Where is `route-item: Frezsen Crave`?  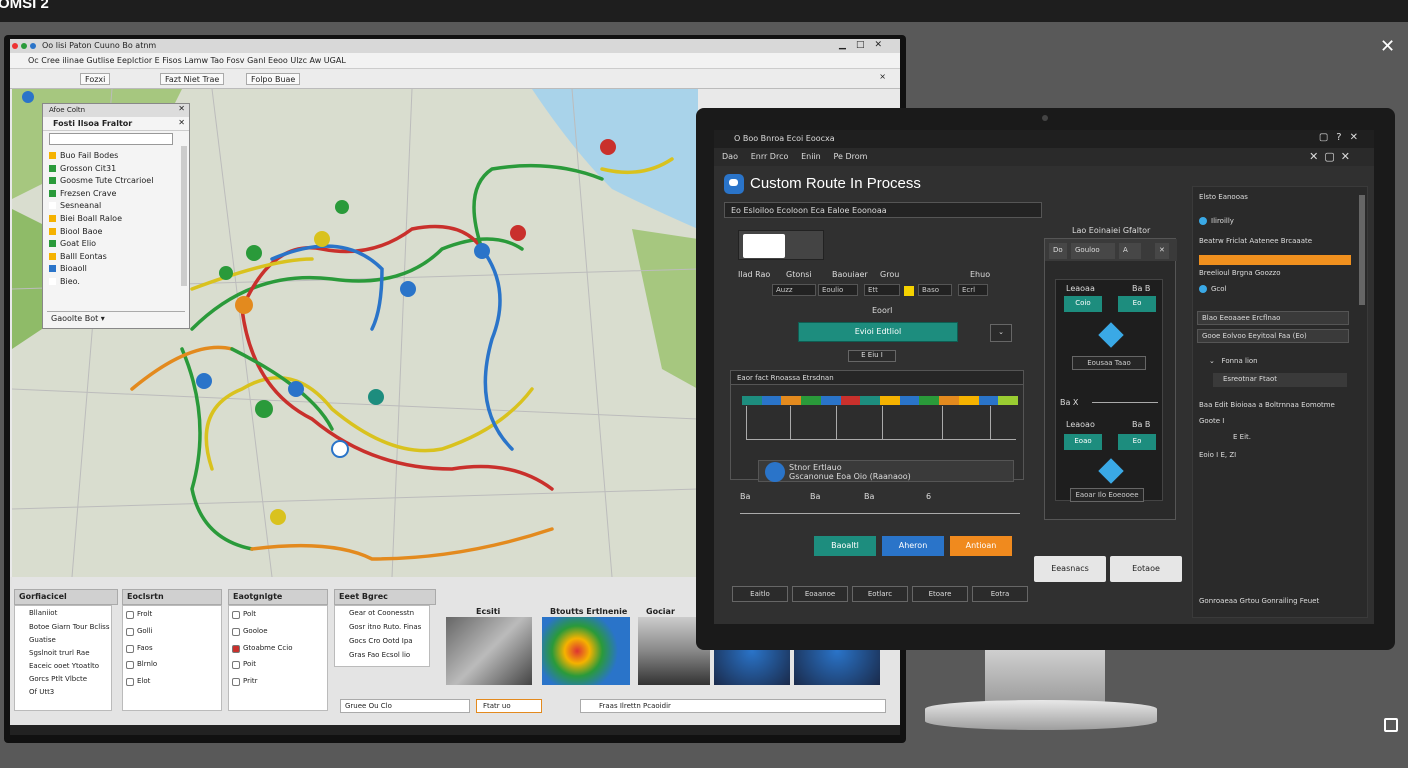
route-item: Frezsen Crave is located at coordinates (117, 195).